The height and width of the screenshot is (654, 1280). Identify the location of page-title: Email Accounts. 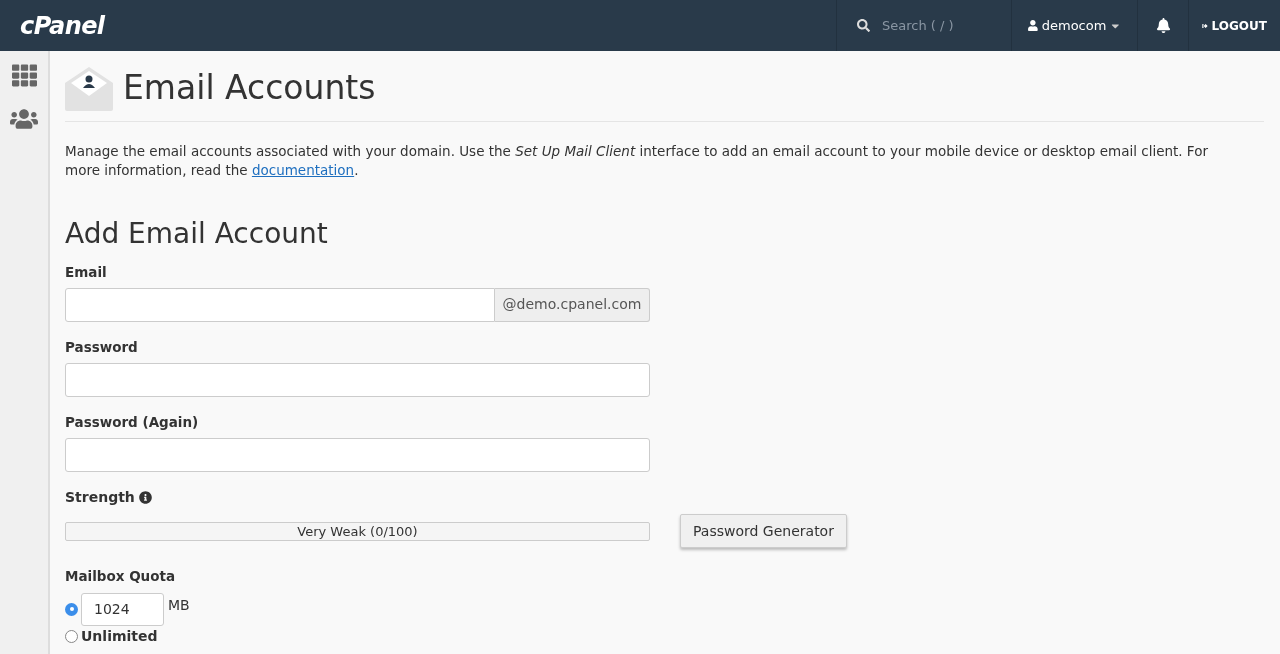
(249, 88).